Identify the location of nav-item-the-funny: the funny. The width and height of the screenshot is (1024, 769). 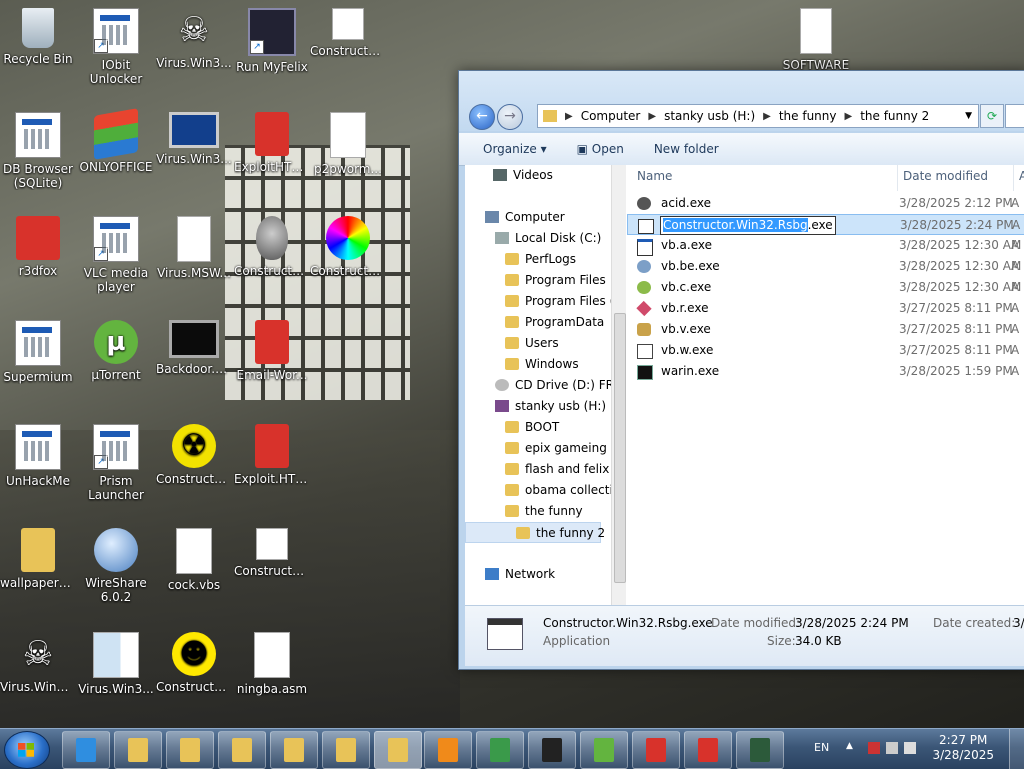
(544, 511).